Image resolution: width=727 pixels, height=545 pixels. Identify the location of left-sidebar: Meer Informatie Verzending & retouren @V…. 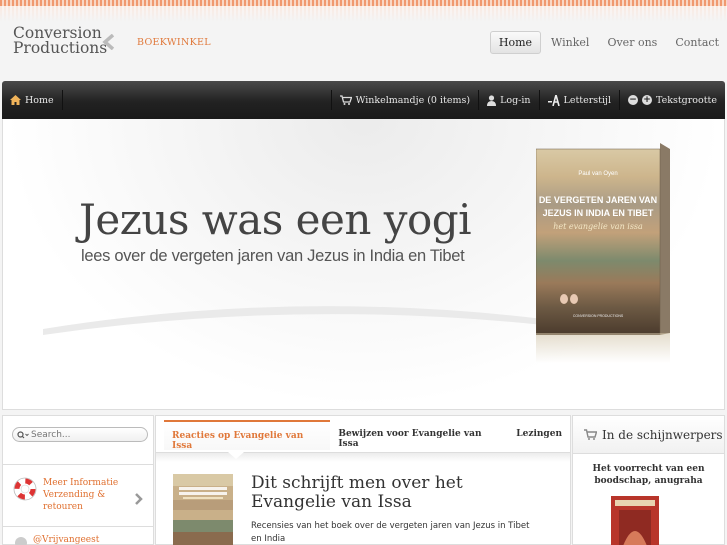
(78, 480).